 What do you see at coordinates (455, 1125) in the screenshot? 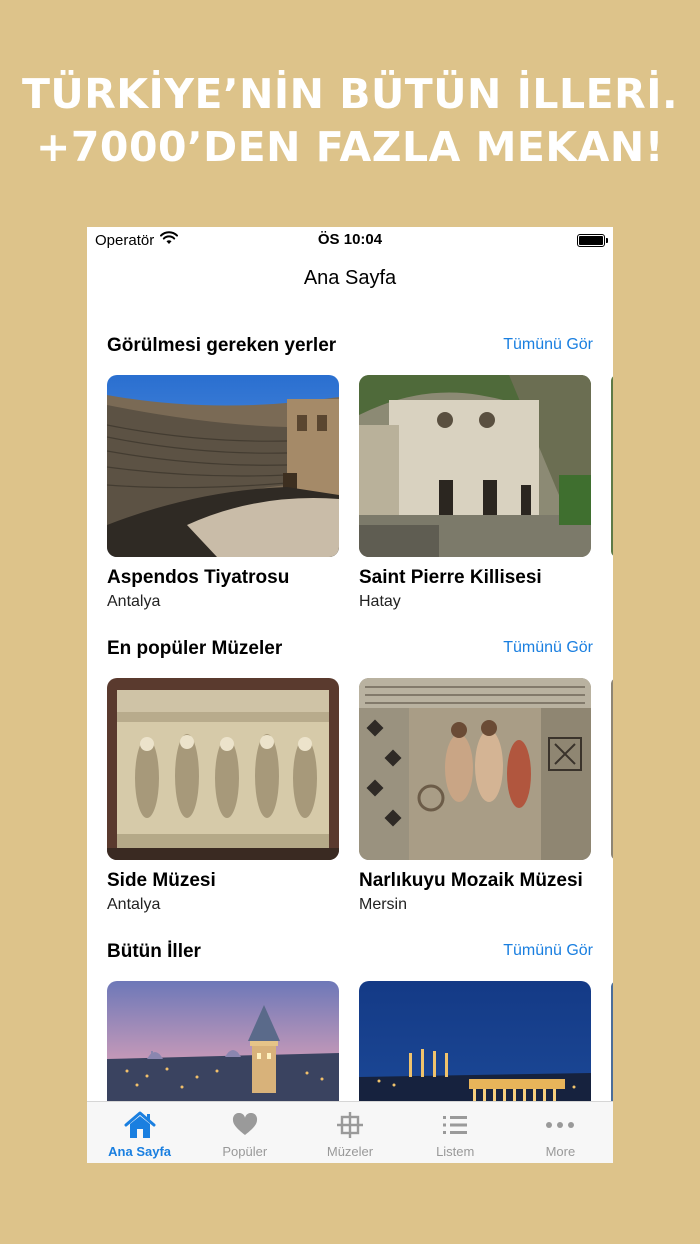
I see `list-icon` at bounding box center [455, 1125].